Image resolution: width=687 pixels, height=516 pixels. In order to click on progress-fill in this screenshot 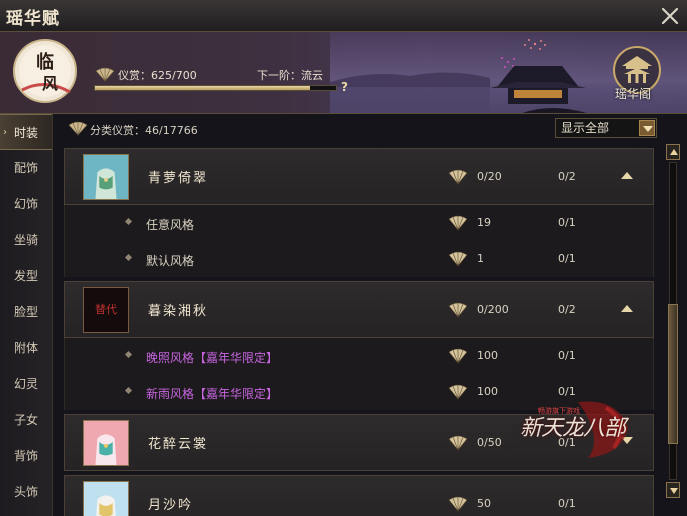, I will do `click(203, 88)`.